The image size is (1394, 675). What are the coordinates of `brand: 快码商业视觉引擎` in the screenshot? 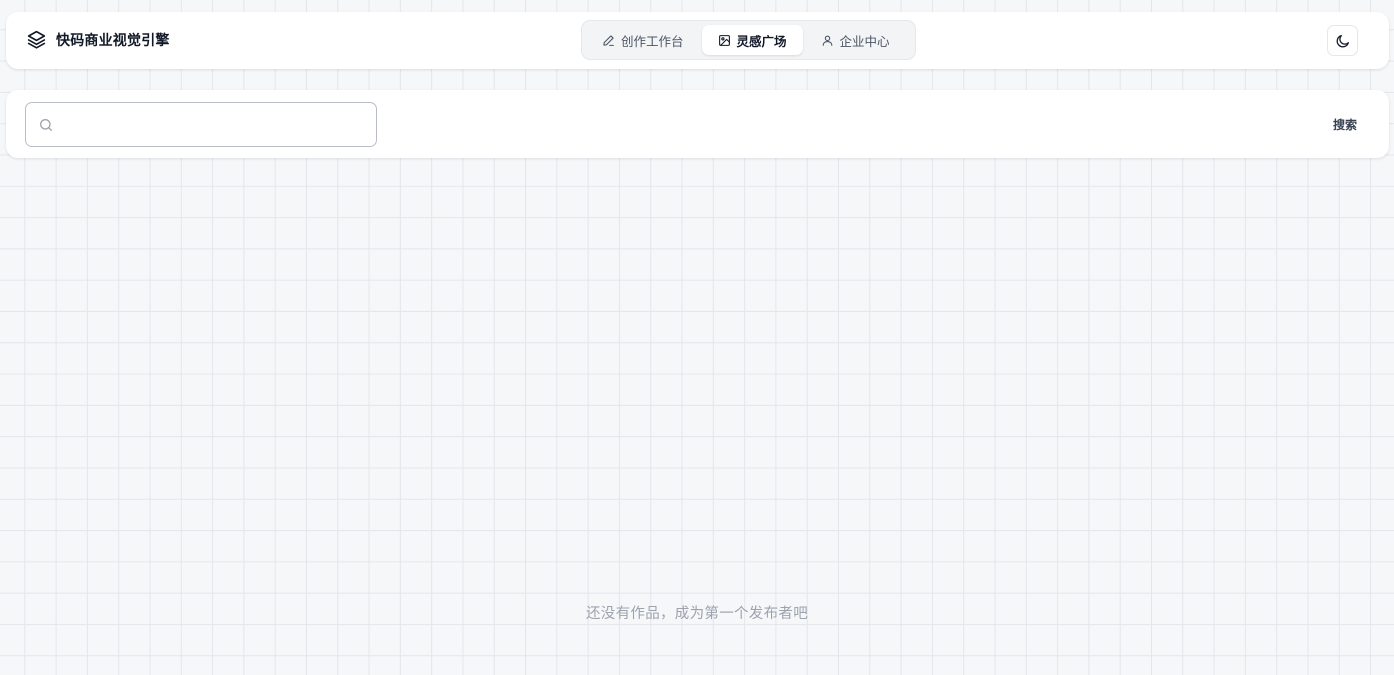 It's located at (98, 39).